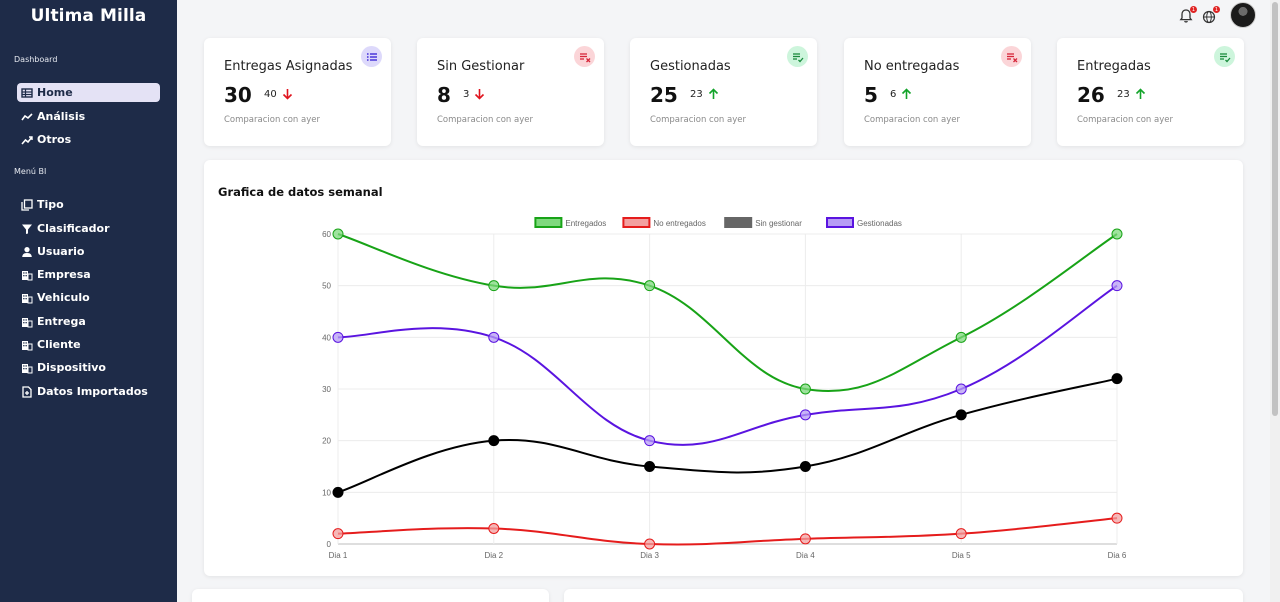  I want to click on sidebar-item-clasificador: Clasificador, so click(88, 228).